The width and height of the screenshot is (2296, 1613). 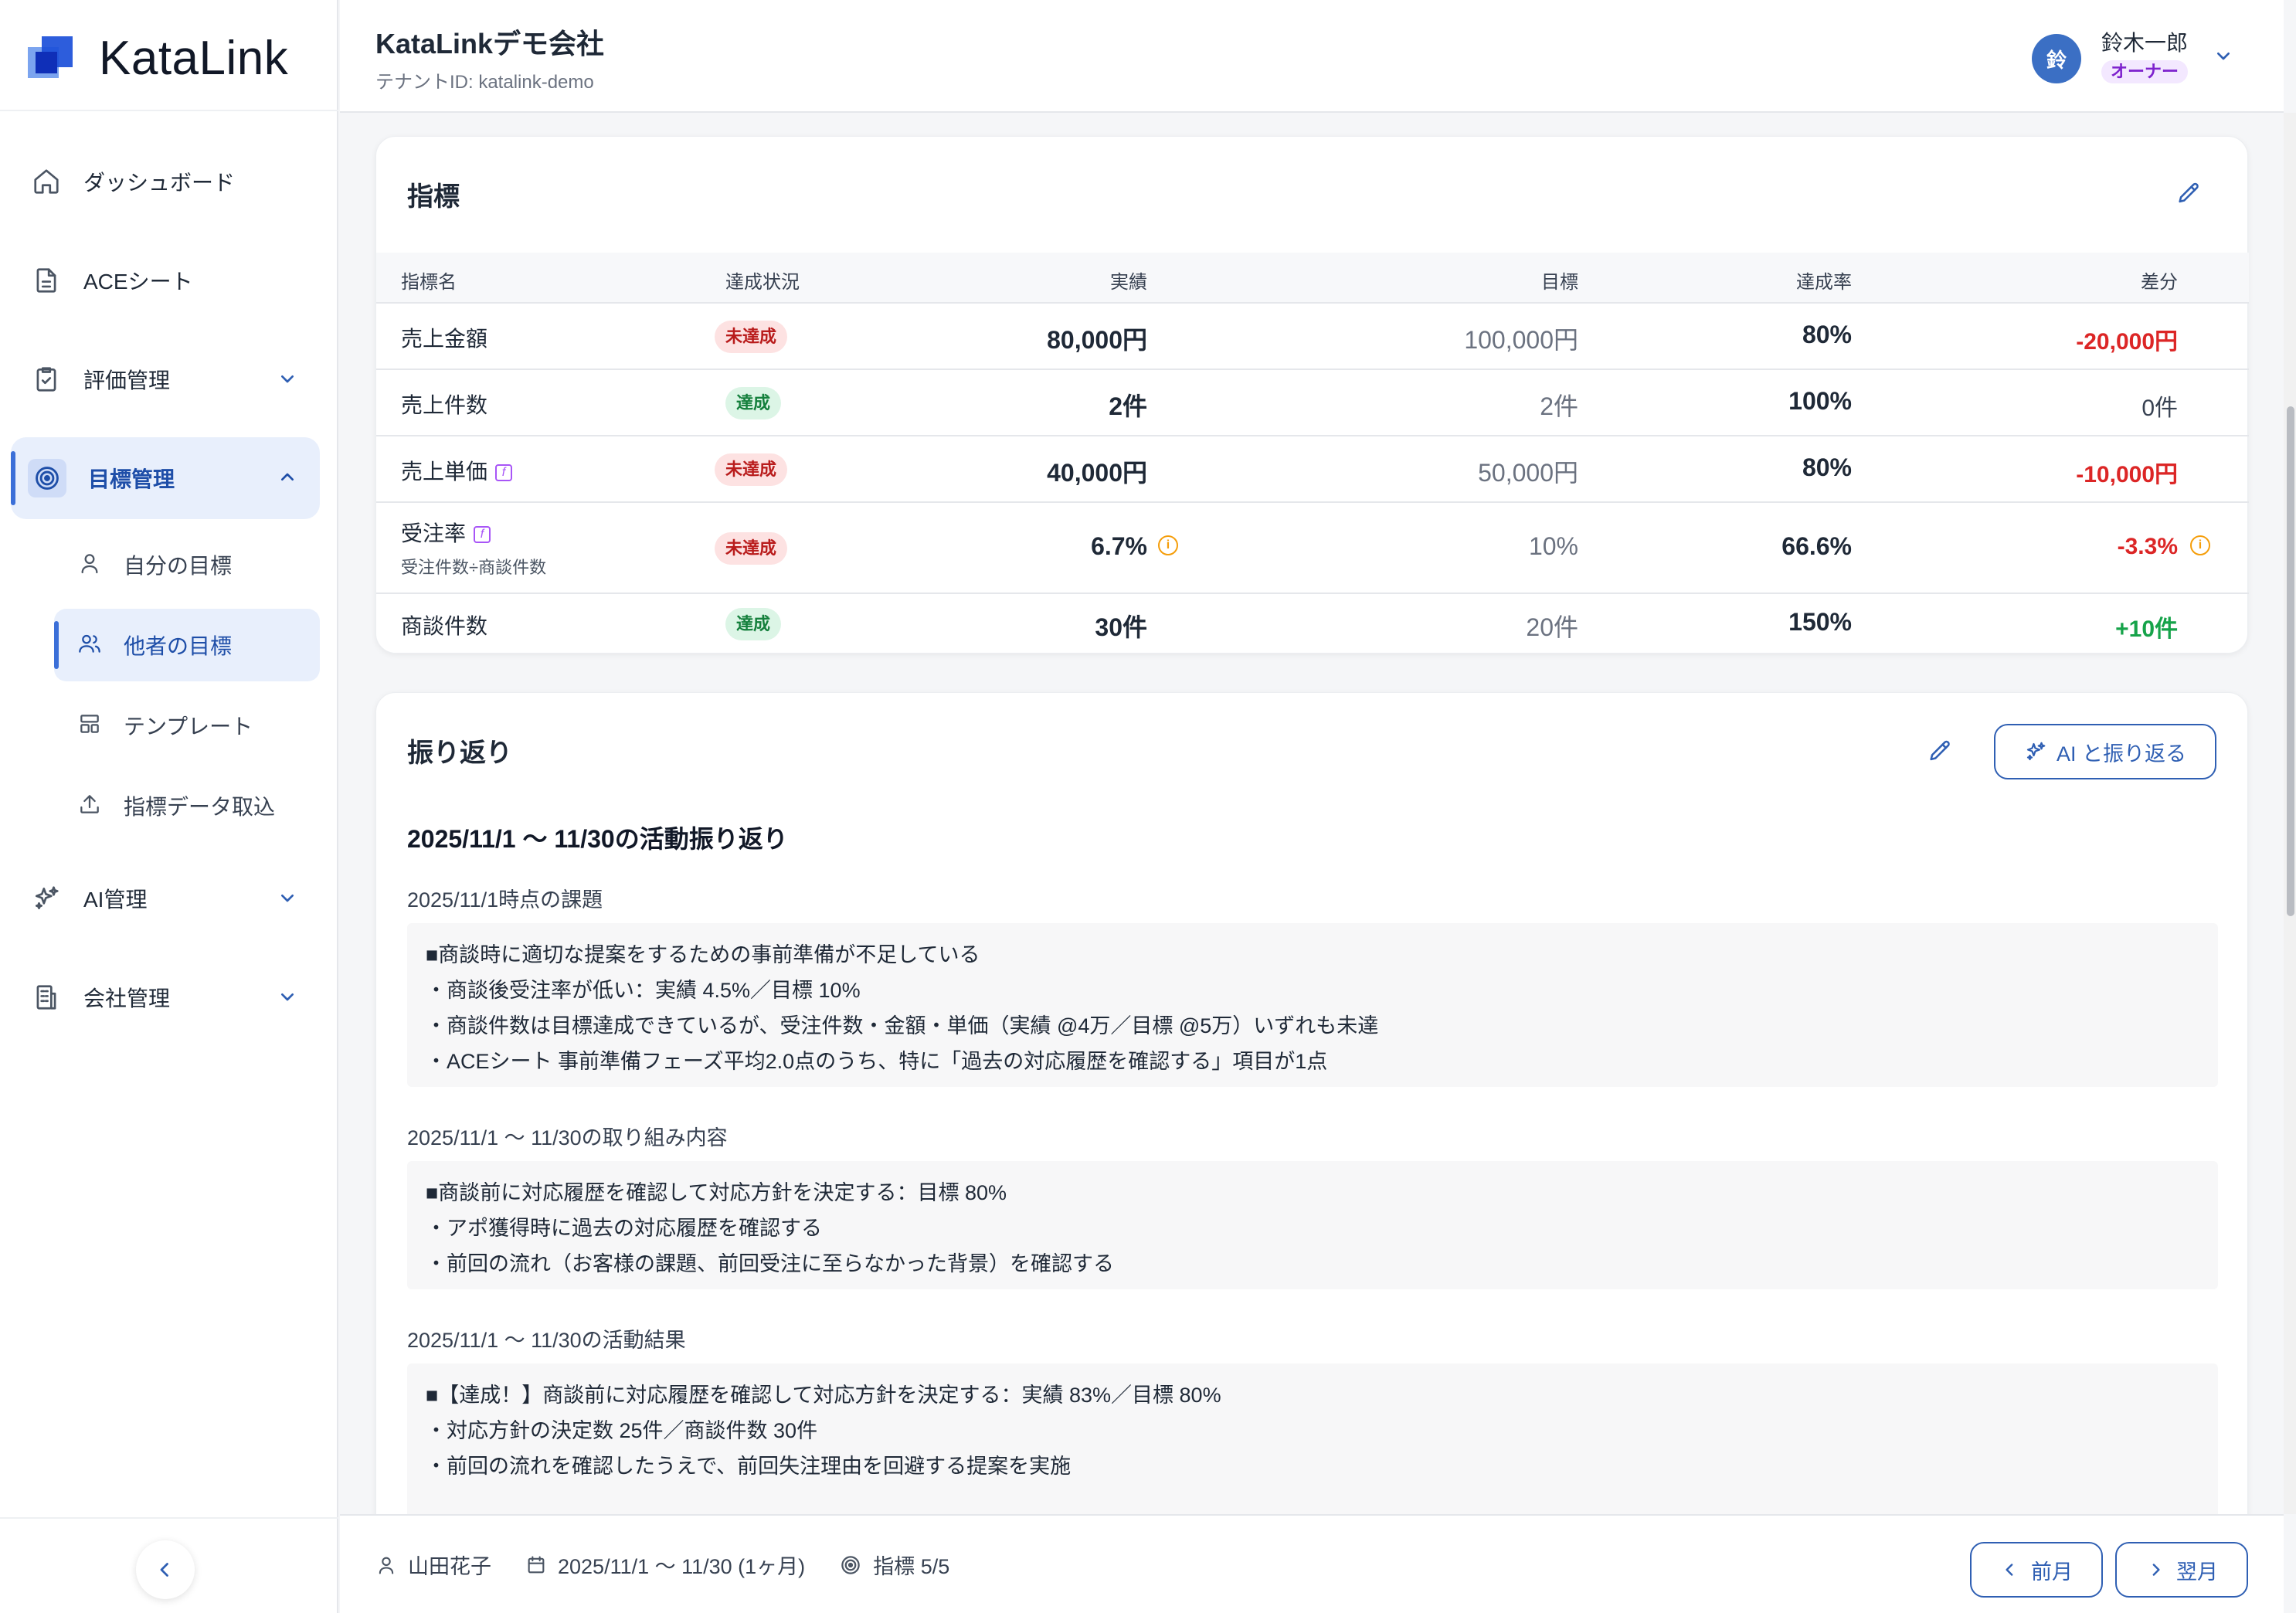 What do you see at coordinates (1312, 403) in the screenshot?
I see `table-row: 売上件数 達成 2件 2件 100% 0件` at bounding box center [1312, 403].